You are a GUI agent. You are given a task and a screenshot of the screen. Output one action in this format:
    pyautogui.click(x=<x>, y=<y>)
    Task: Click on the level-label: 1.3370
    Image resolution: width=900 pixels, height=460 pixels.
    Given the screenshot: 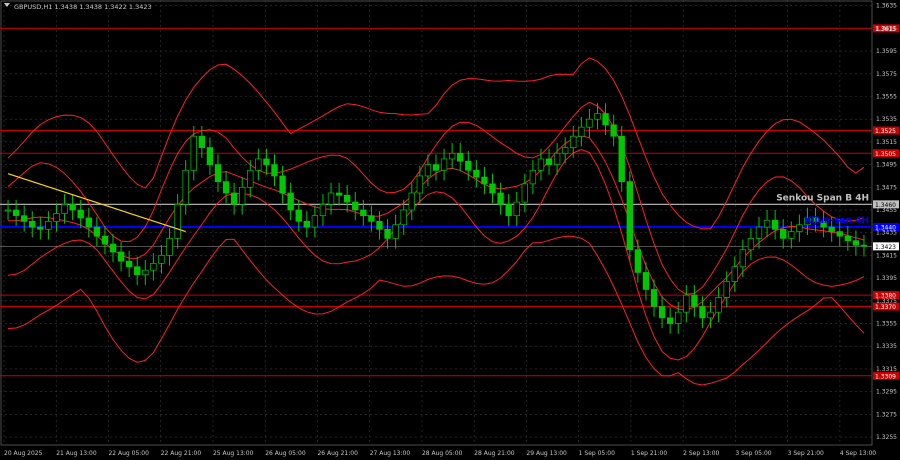 What is the action you would take?
    pyautogui.click(x=885, y=307)
    